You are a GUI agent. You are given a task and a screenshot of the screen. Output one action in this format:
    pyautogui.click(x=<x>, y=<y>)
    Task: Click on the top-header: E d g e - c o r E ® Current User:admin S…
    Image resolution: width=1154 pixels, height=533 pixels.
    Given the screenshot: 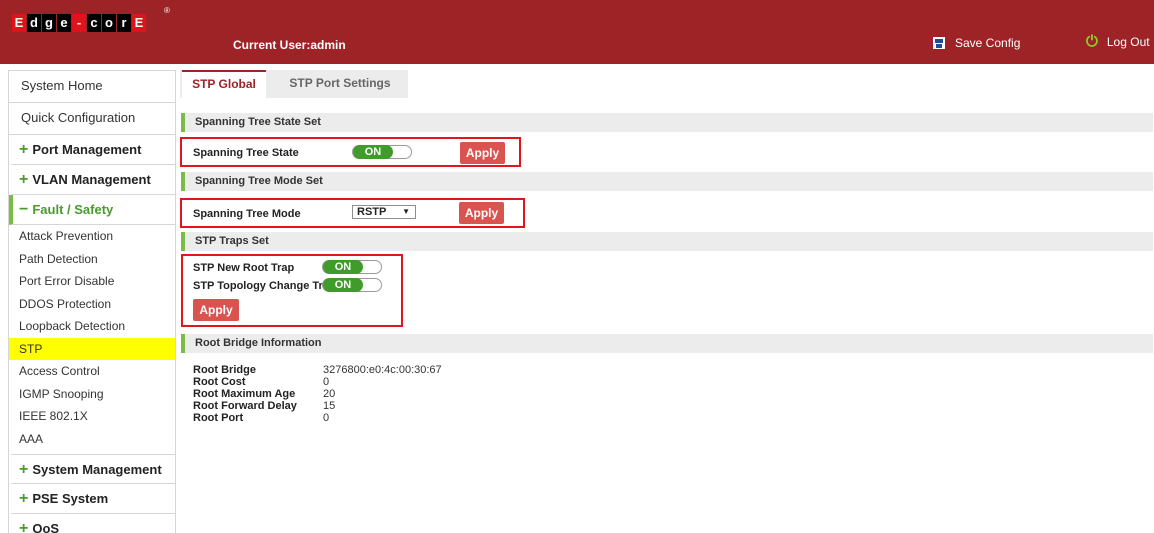 What is the action you would take?
    pyautogui.click(x=577, y=32)
    